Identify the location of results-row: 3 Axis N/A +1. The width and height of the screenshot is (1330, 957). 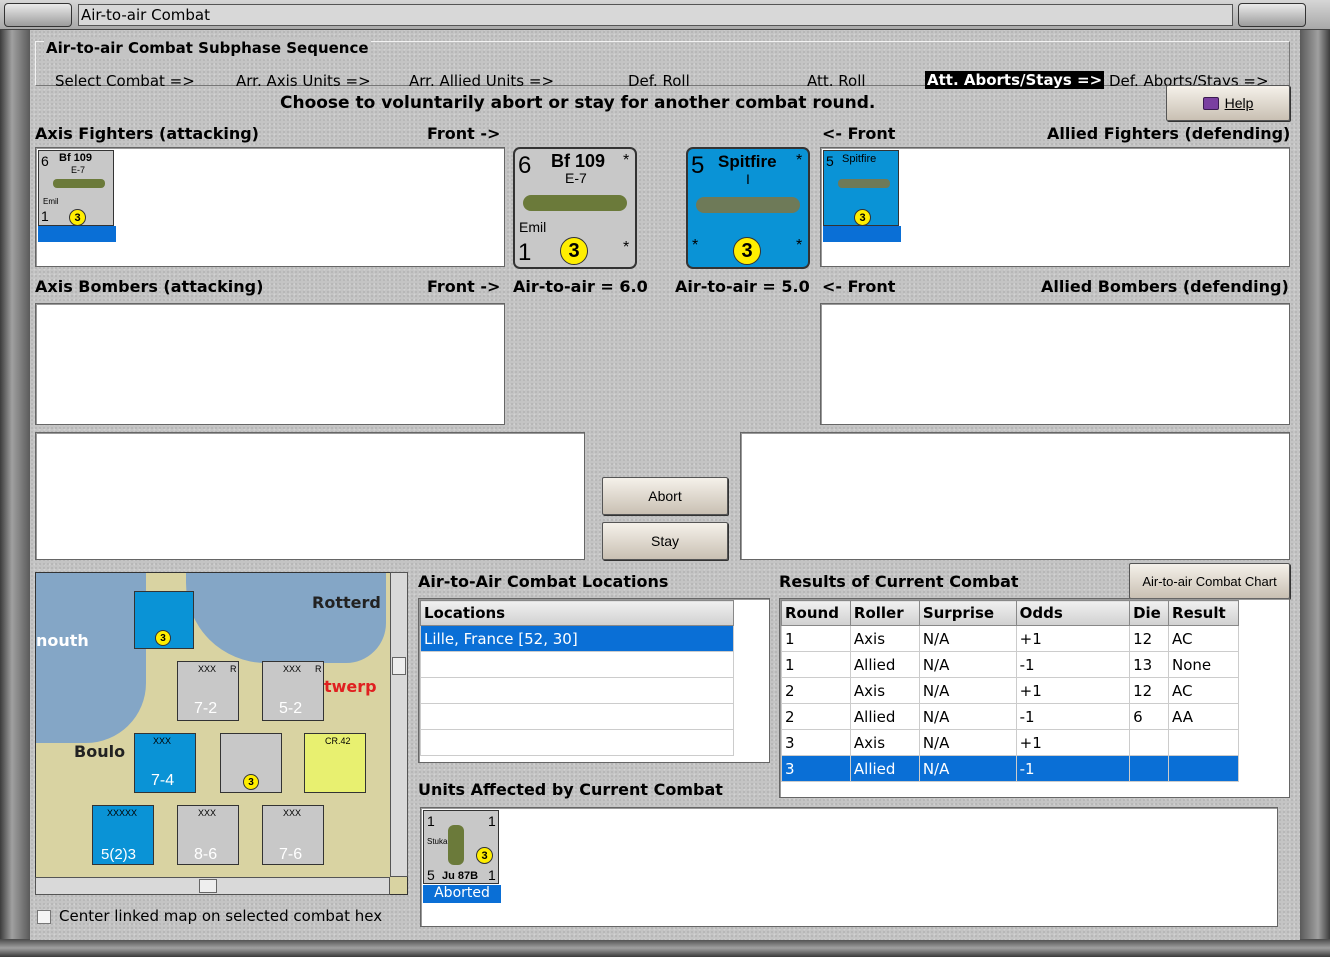
(1010, 742).